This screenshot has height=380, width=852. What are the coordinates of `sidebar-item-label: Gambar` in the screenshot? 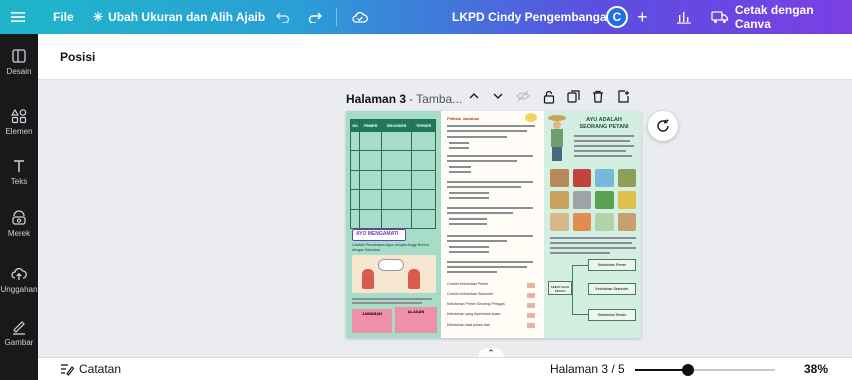 It's located at (19, 342).